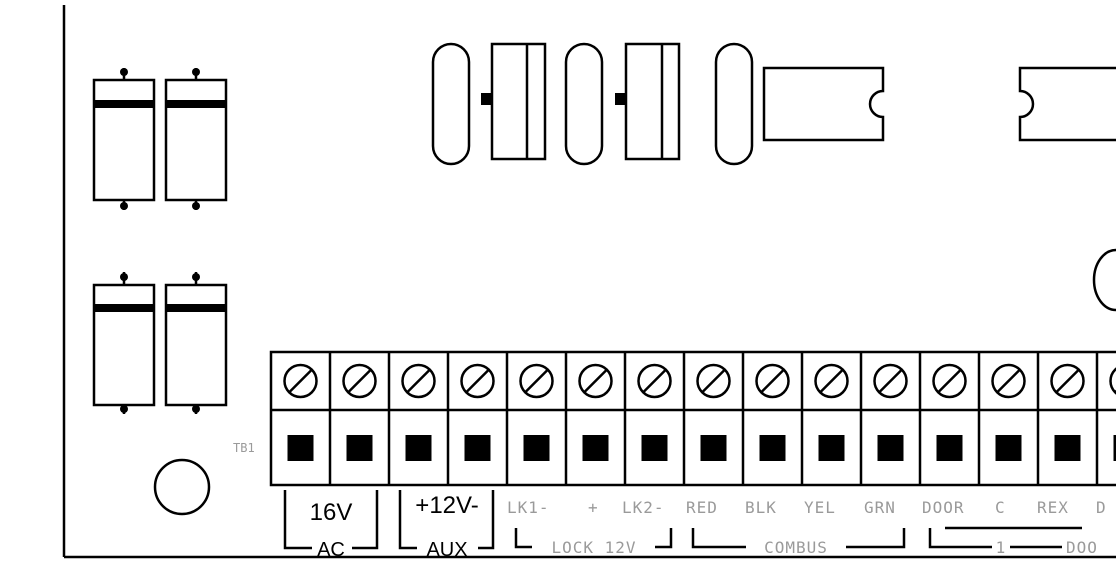 The width and height of the screenshot is (1116, 580). I want to click on terminal-block-label: TB1, so click(244, 448).